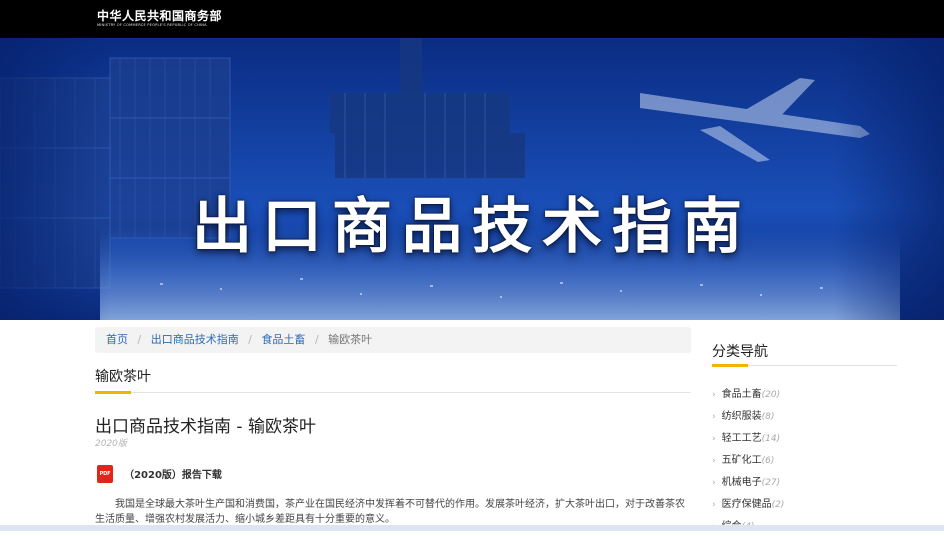 The width and height of the screenshot is (944, 540). What do you see at coordinates (804, 507) in the screenshot?
I see `category-item-healthcare: › 医疗保健品(2)` at bounding box center [804, 507].